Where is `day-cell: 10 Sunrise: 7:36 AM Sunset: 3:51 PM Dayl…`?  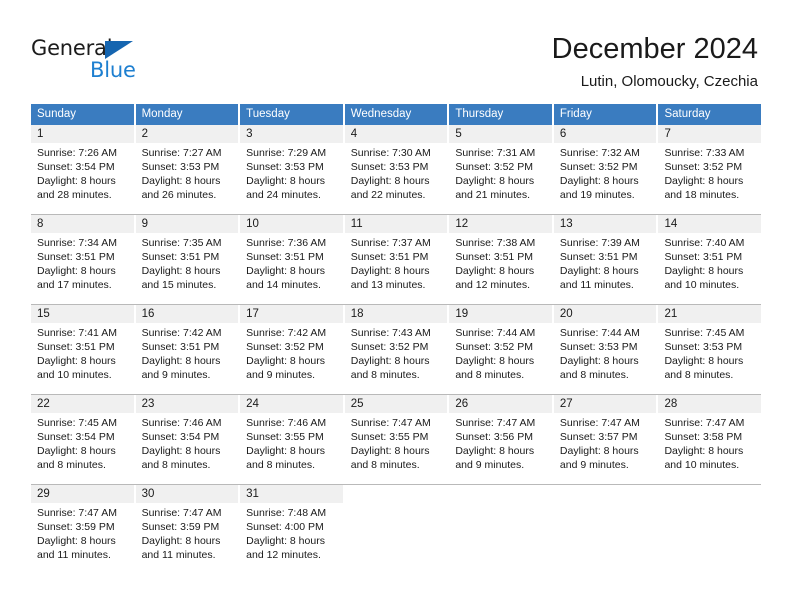
day-cell: 10 Sunrise: 7:36 AM Sunset: 3:51 PM Dayl… is located at coordinates (291, 259).